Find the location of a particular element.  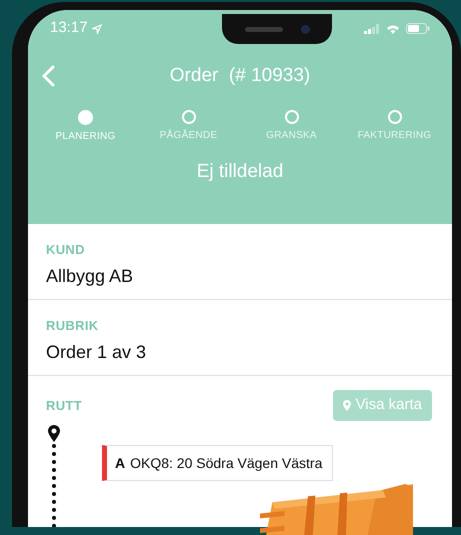

step-label: GRANSKA is located at coordinates (291, 136).